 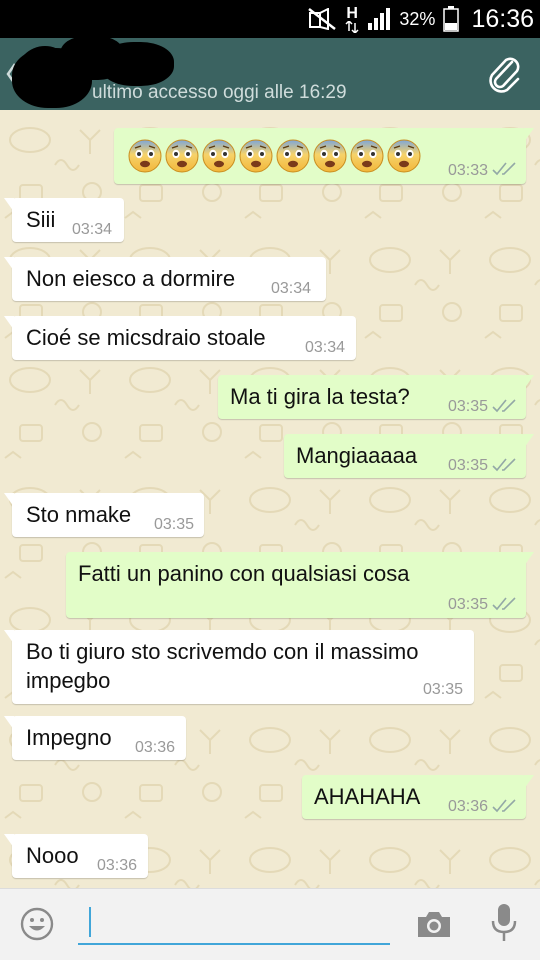 I want to click on message-text: Non eiesco a dormire, so click(x=131, y=278).